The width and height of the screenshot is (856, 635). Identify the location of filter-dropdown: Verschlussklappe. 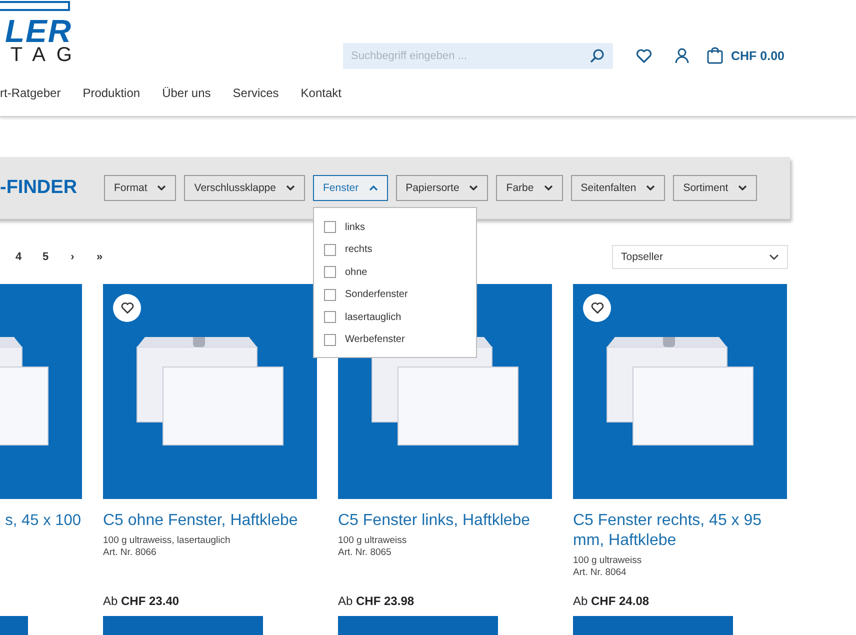
(244, 188).